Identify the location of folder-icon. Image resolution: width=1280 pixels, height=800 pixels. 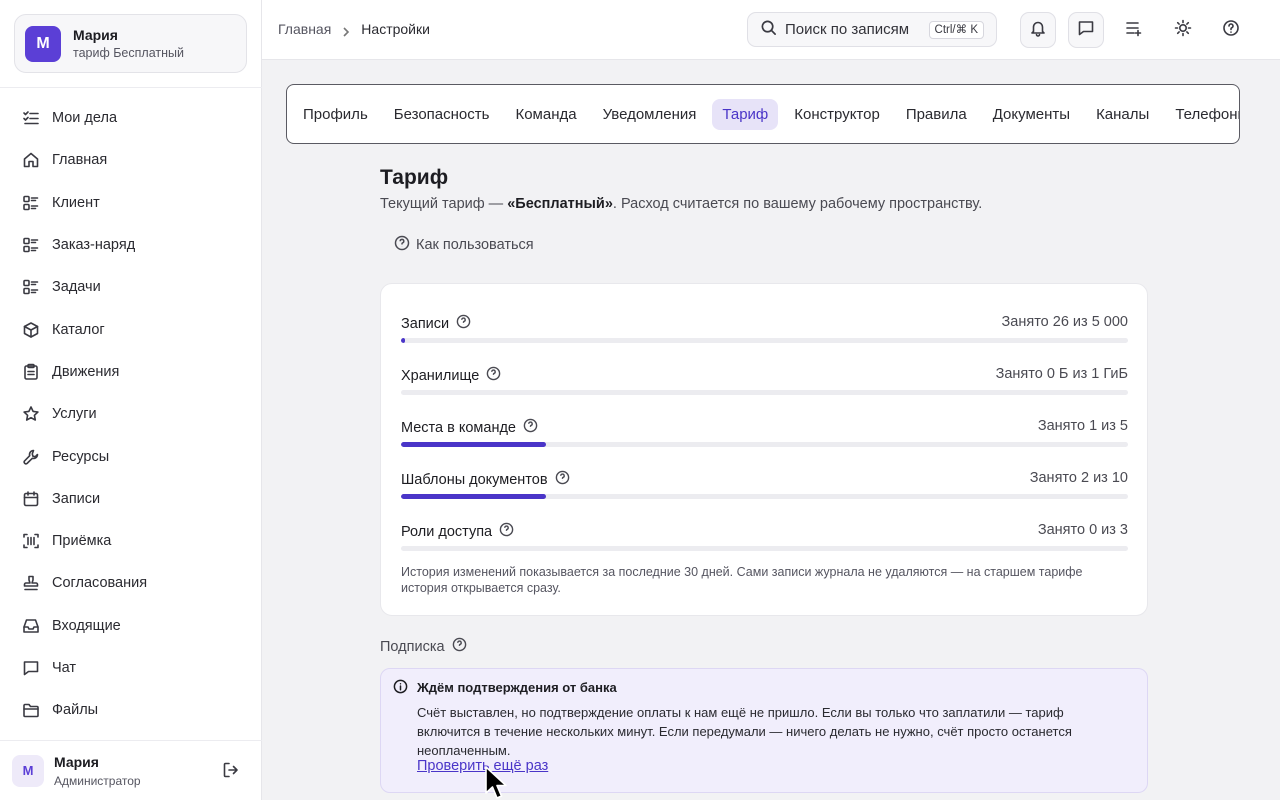
(31, 710).